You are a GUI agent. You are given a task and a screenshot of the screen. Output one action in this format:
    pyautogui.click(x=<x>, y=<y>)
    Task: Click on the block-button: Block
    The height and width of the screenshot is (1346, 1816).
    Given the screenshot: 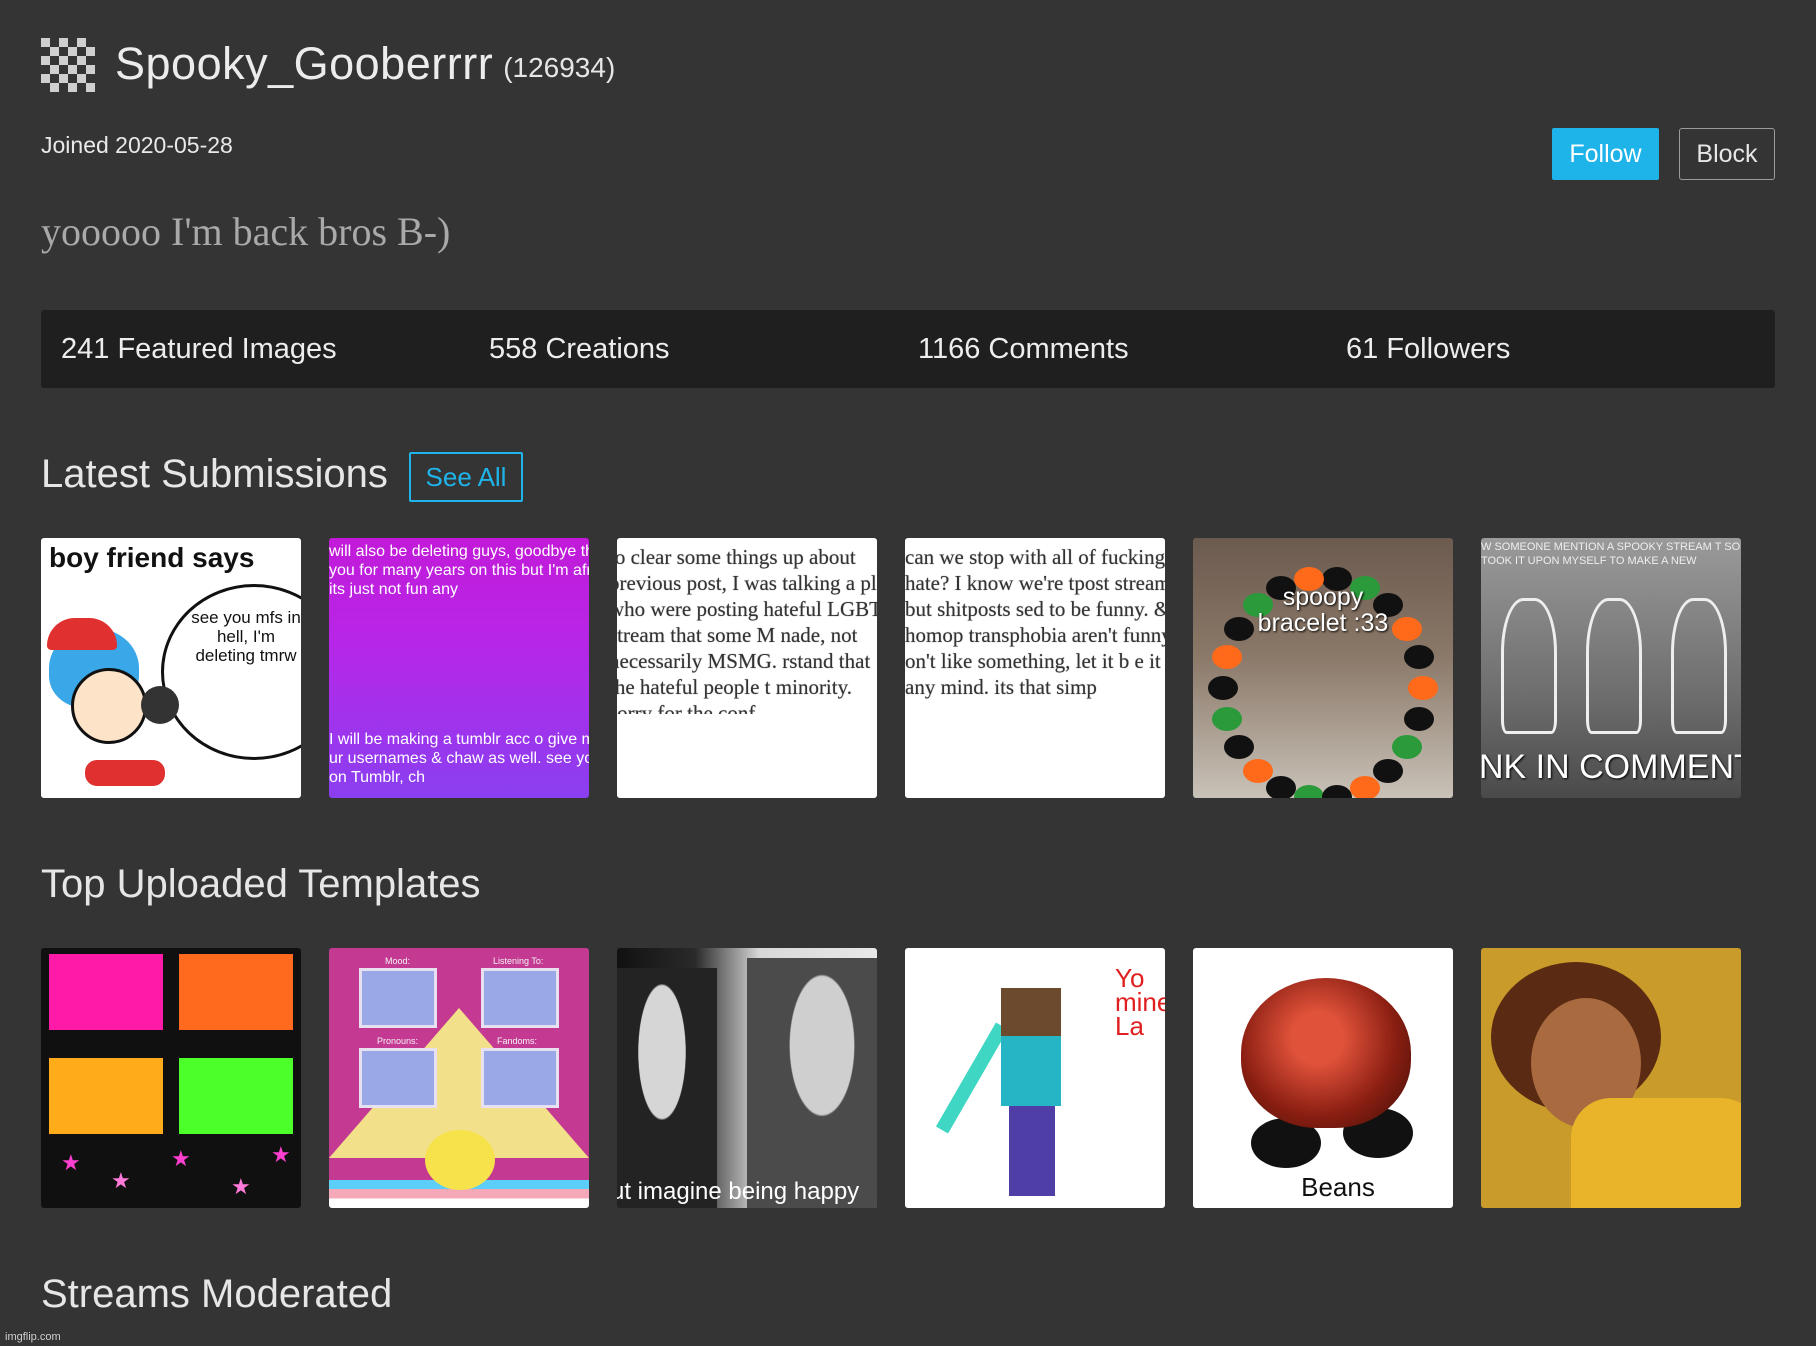 What is the action you would take?
    pyautogui.click(x=1727, y=154)
    